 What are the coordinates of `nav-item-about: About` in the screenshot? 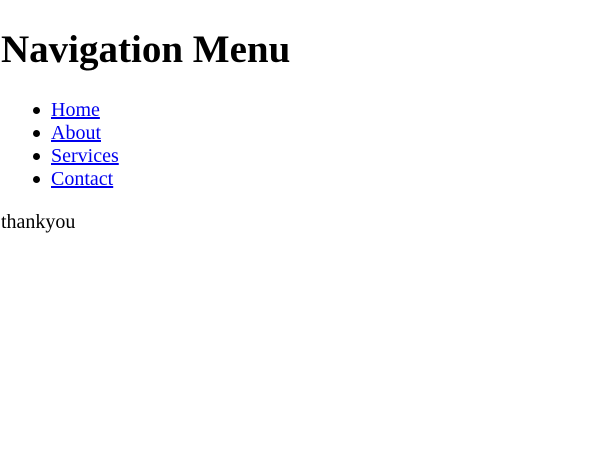 It's located at (59, 133).